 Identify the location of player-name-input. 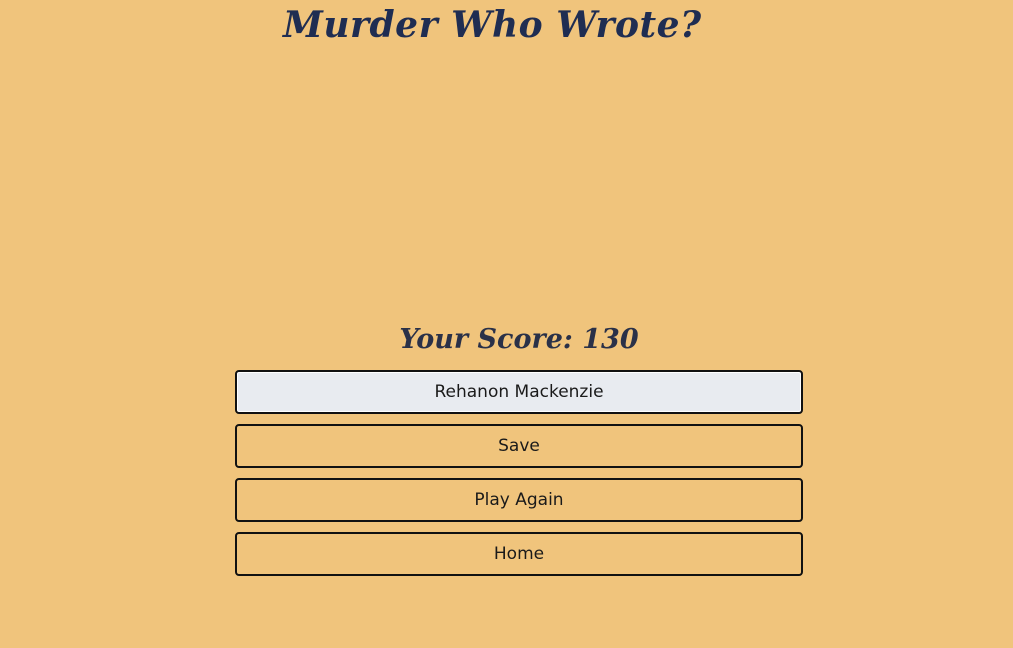
(519, 392).